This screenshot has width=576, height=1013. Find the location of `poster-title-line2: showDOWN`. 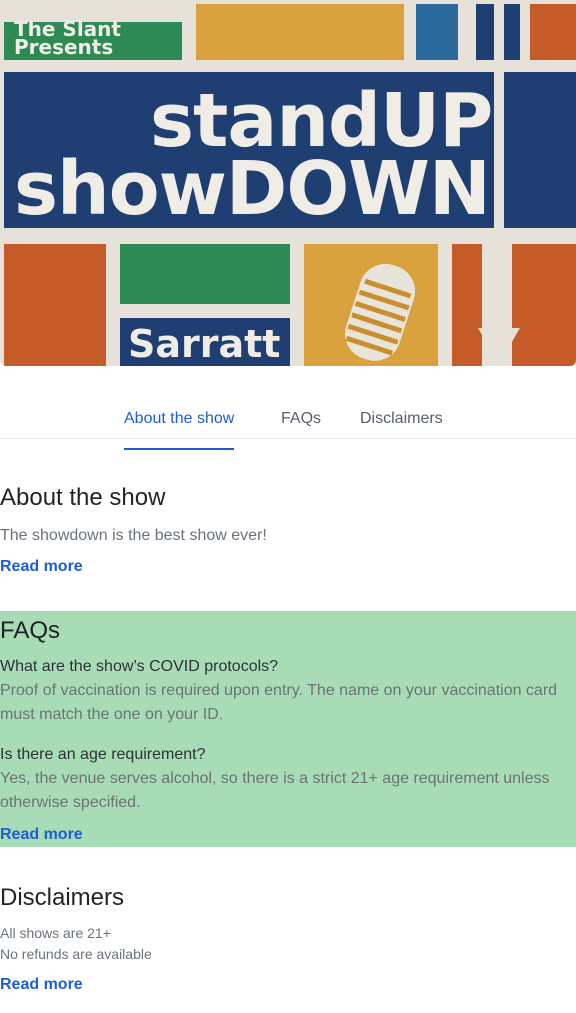

poster-title-line2: showDOWN is located at coordinates (252, 189).